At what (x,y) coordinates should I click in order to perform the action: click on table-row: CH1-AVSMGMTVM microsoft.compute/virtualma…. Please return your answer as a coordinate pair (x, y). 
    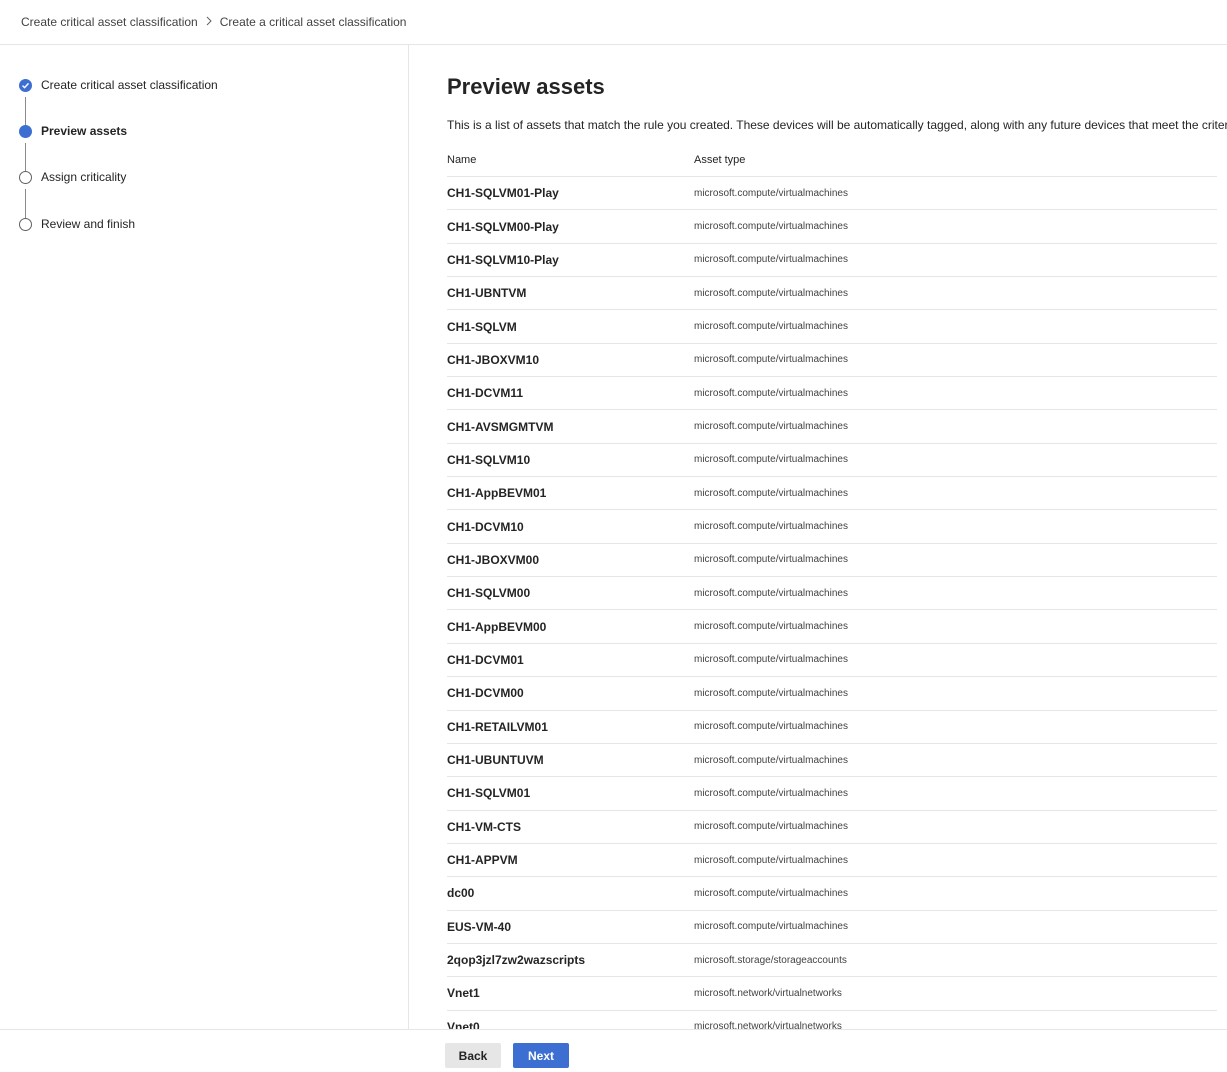
    Looking at the image, I should click on (832, 427).